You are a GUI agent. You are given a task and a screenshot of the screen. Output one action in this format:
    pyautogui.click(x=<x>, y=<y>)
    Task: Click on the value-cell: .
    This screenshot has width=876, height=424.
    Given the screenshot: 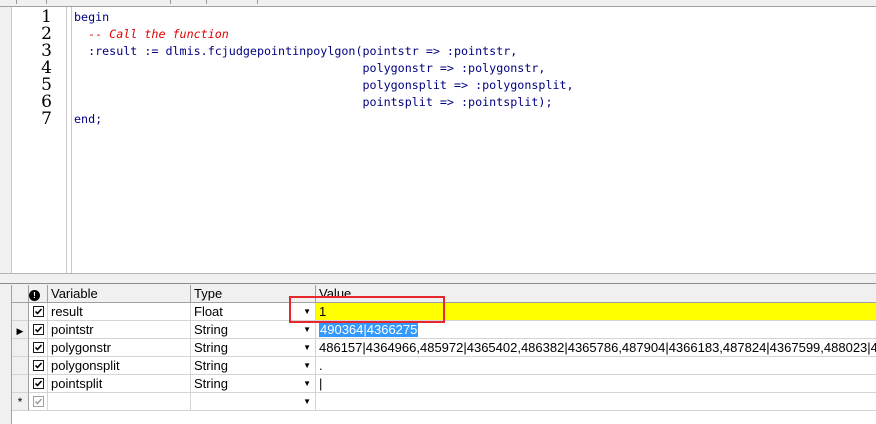 What is the action you would take?
    pyautogui.click(x=596, y=366)
    